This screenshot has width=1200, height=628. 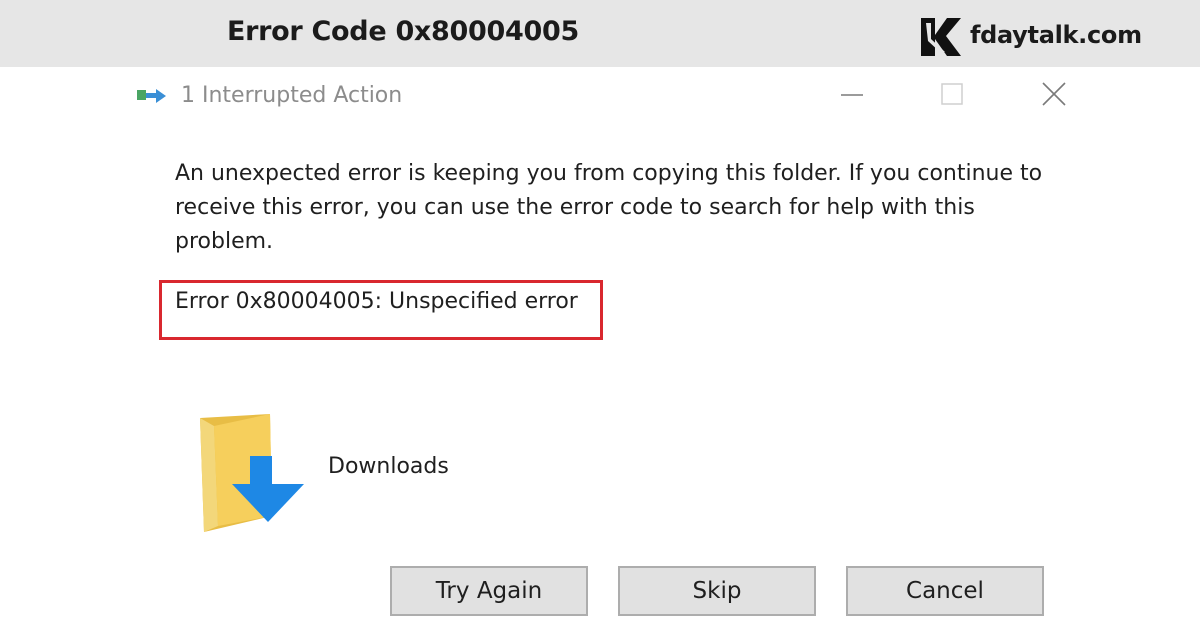 I want to click on downloads-folder-icon, so click(x=252, y=473).